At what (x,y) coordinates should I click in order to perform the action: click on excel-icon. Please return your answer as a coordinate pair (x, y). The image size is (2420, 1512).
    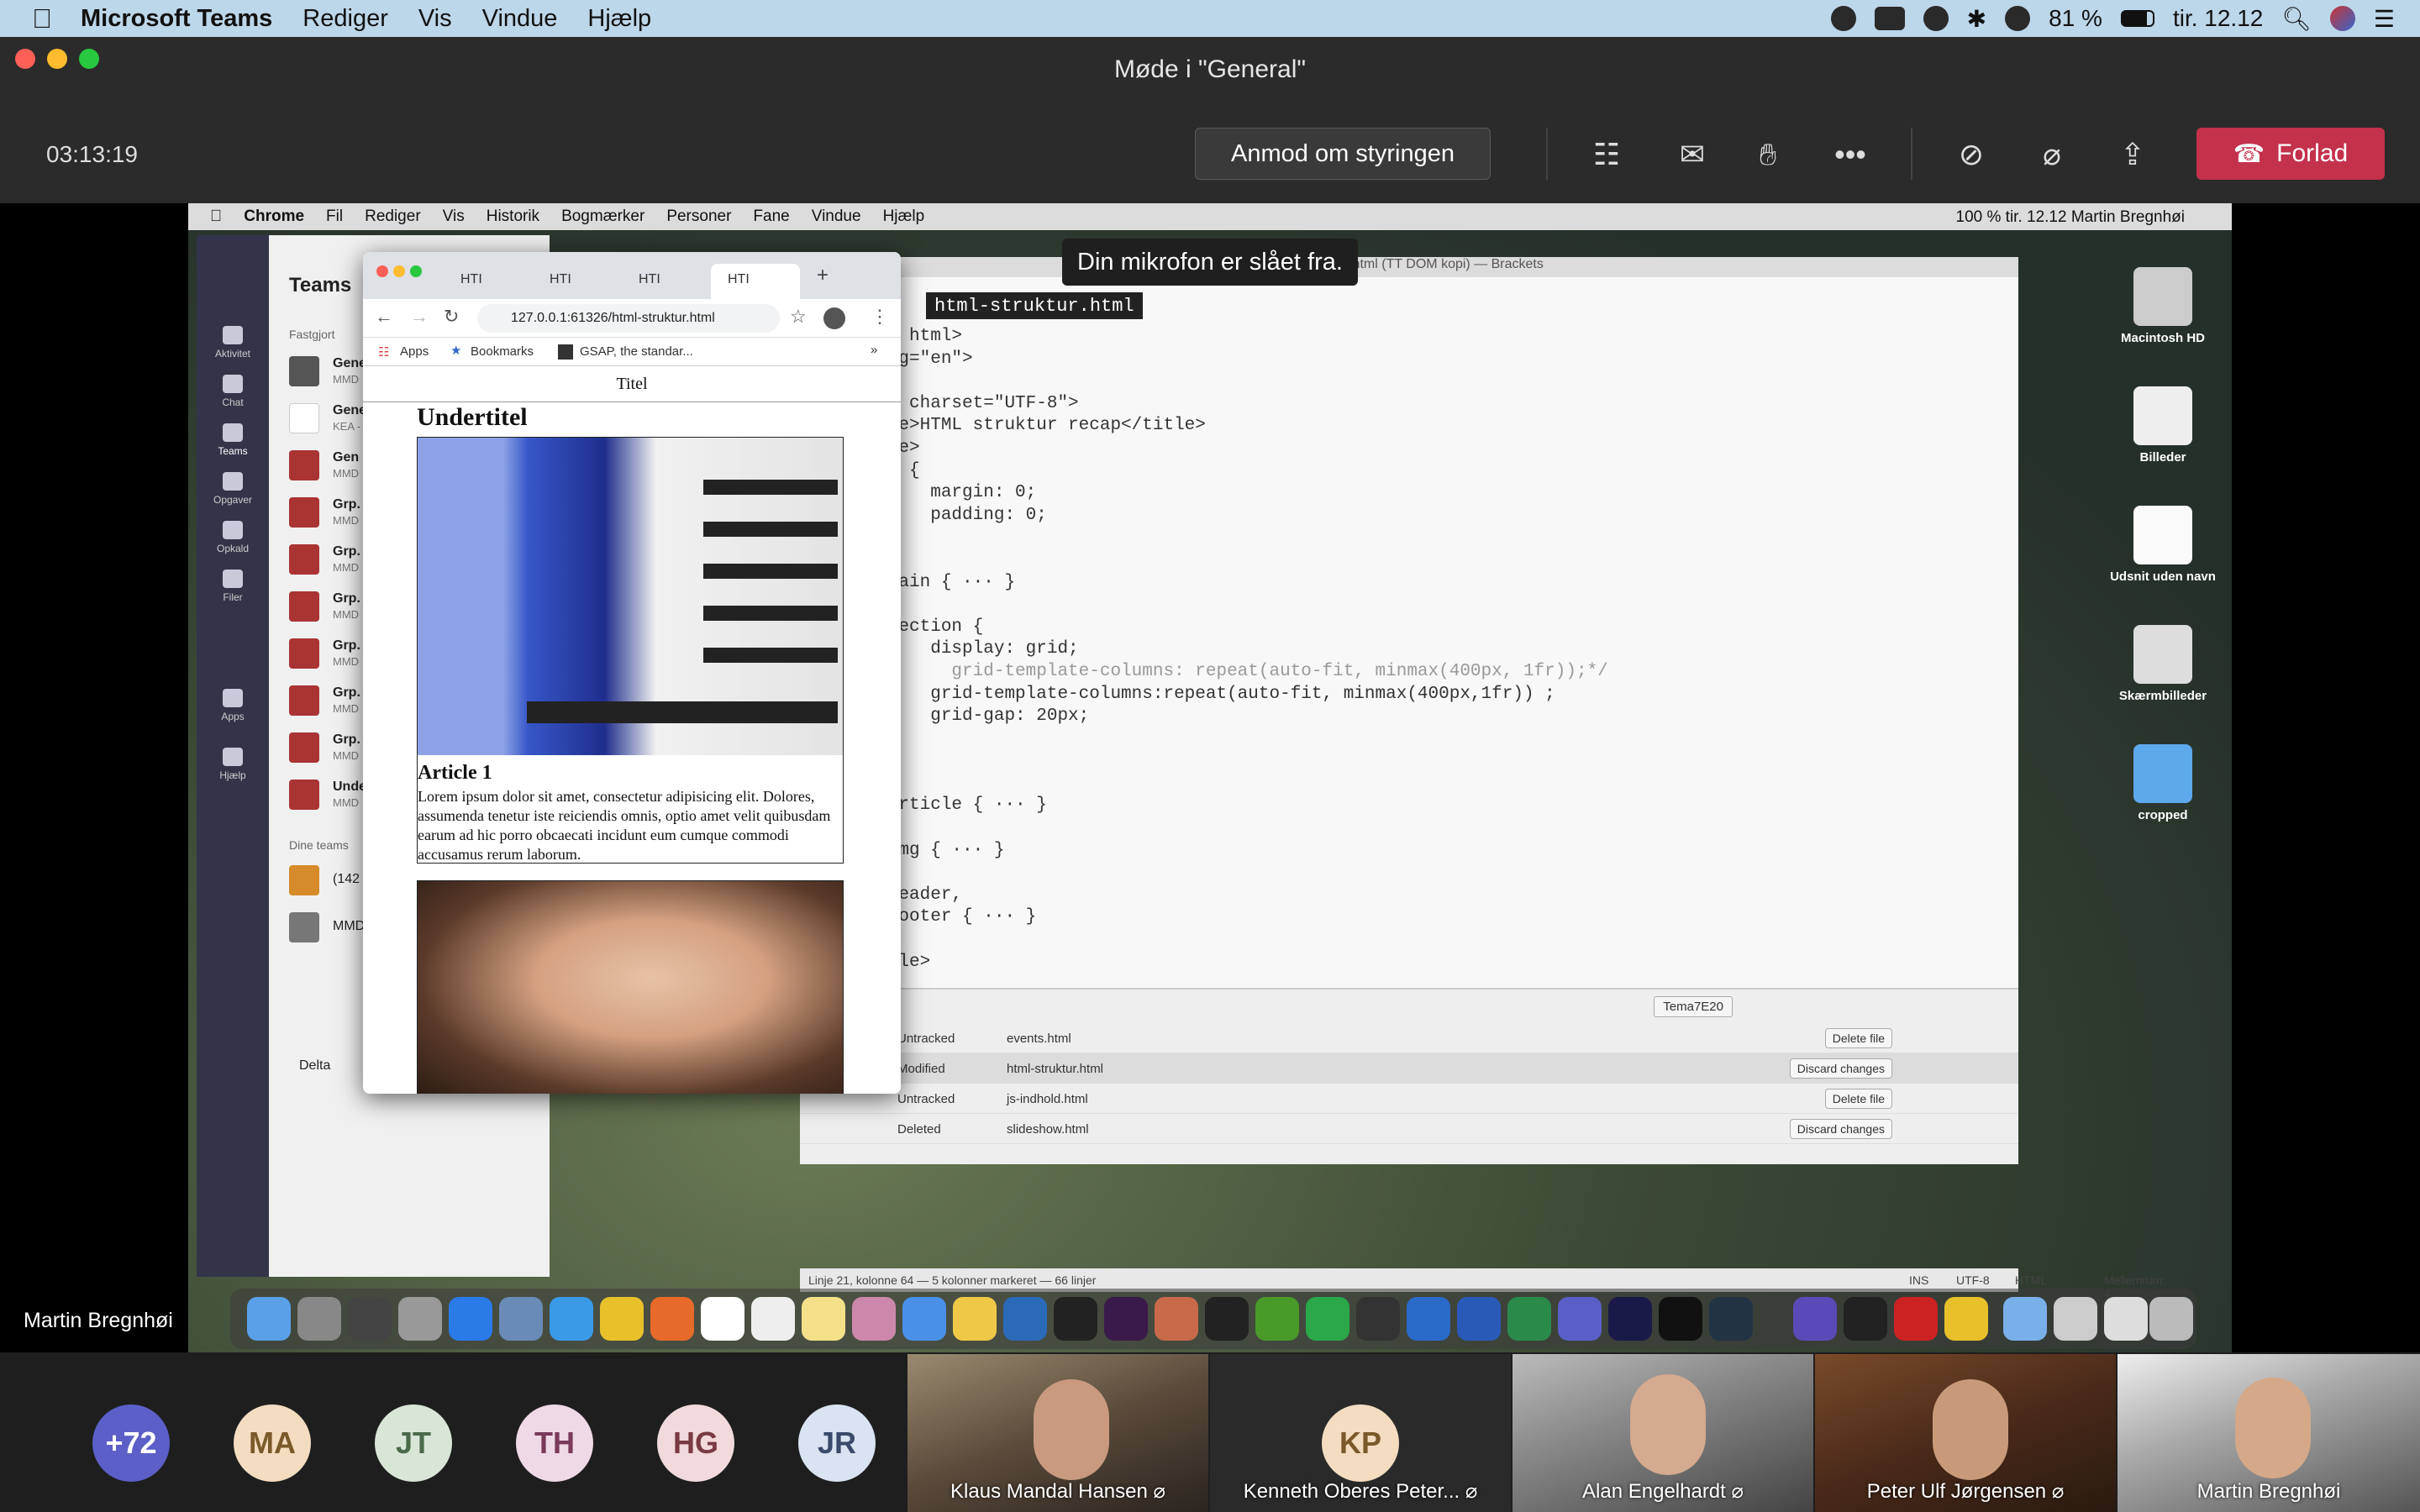
    Looking at the image, I should click on (1529, 1319).